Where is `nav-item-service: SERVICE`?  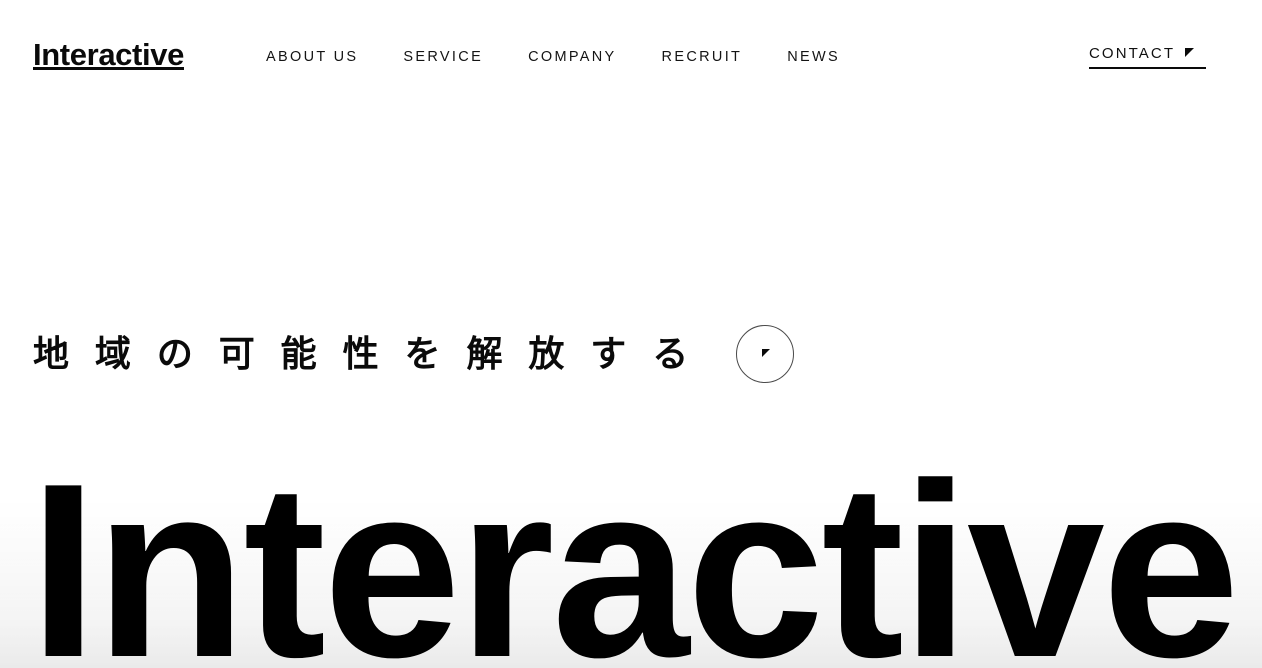
nav-item-service: SERVICE is located at coordinates (443, 57).